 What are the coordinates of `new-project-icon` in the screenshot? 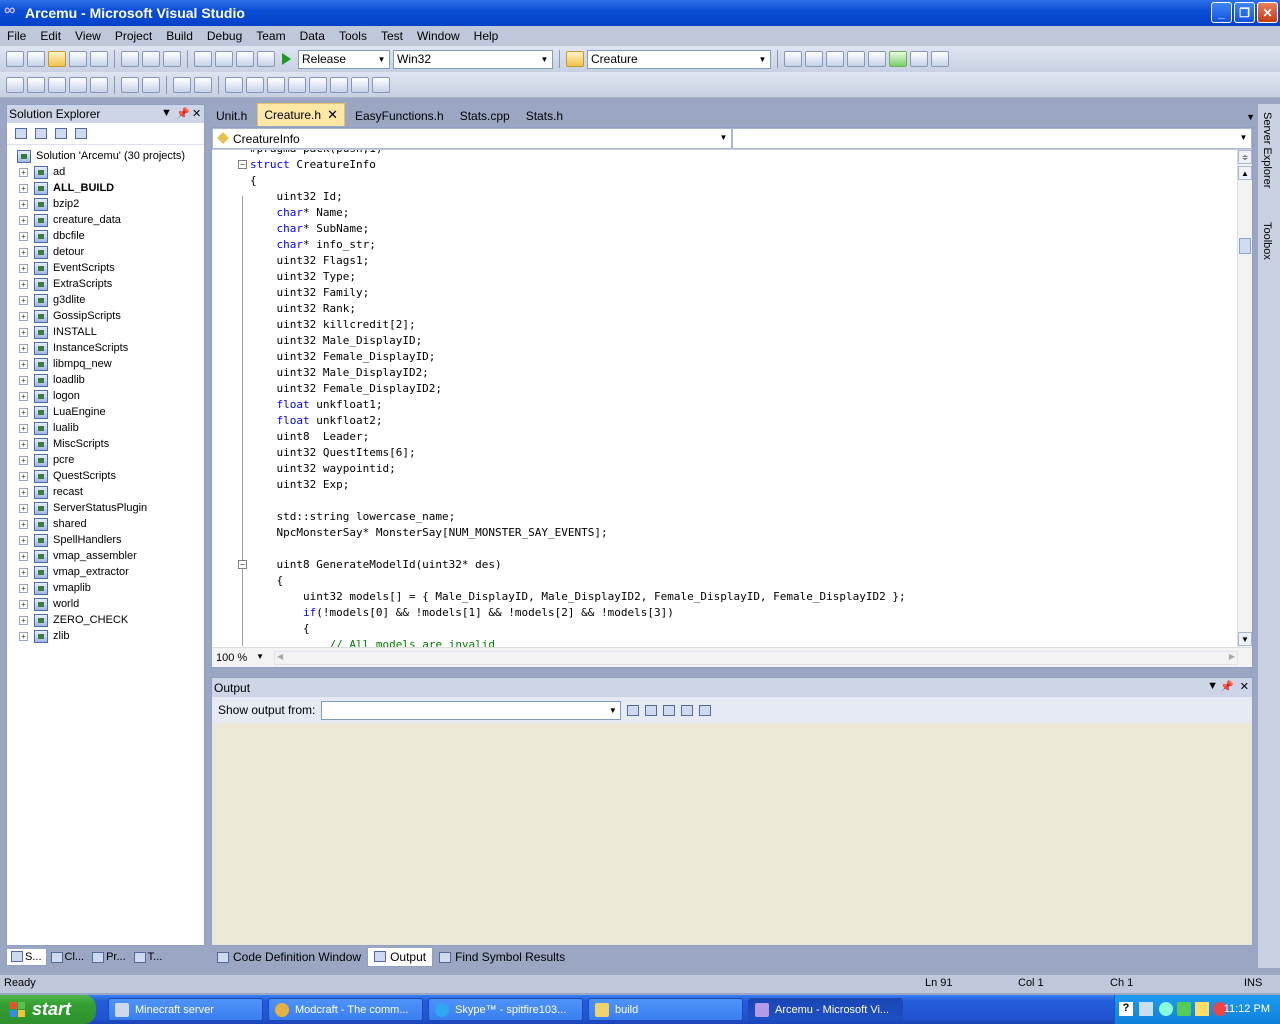 It's located at (15, 59).